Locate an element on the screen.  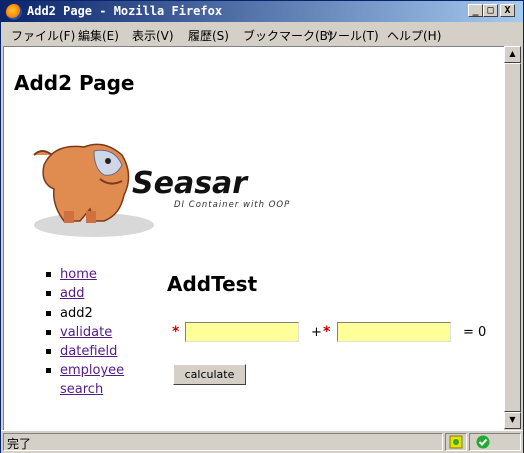
window-title: Add2 Page - Mozilla Firefox is located at coordinates (125, 11).